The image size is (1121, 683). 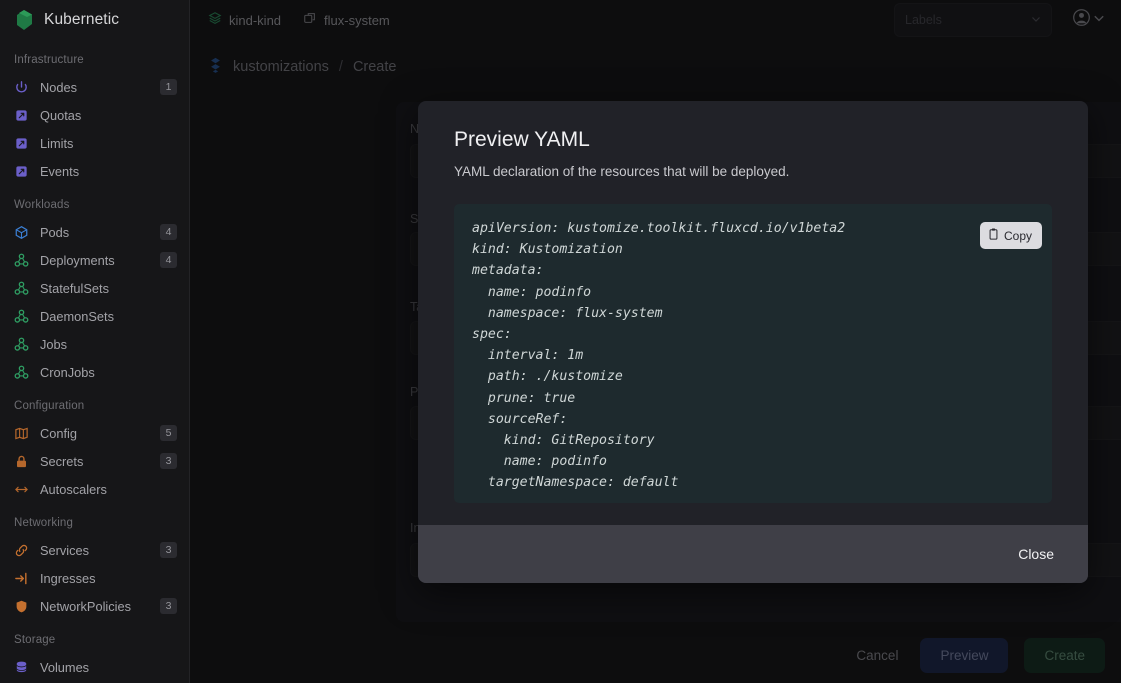 I want to click on dialog-footer: Close, so click(x=753, y=554).